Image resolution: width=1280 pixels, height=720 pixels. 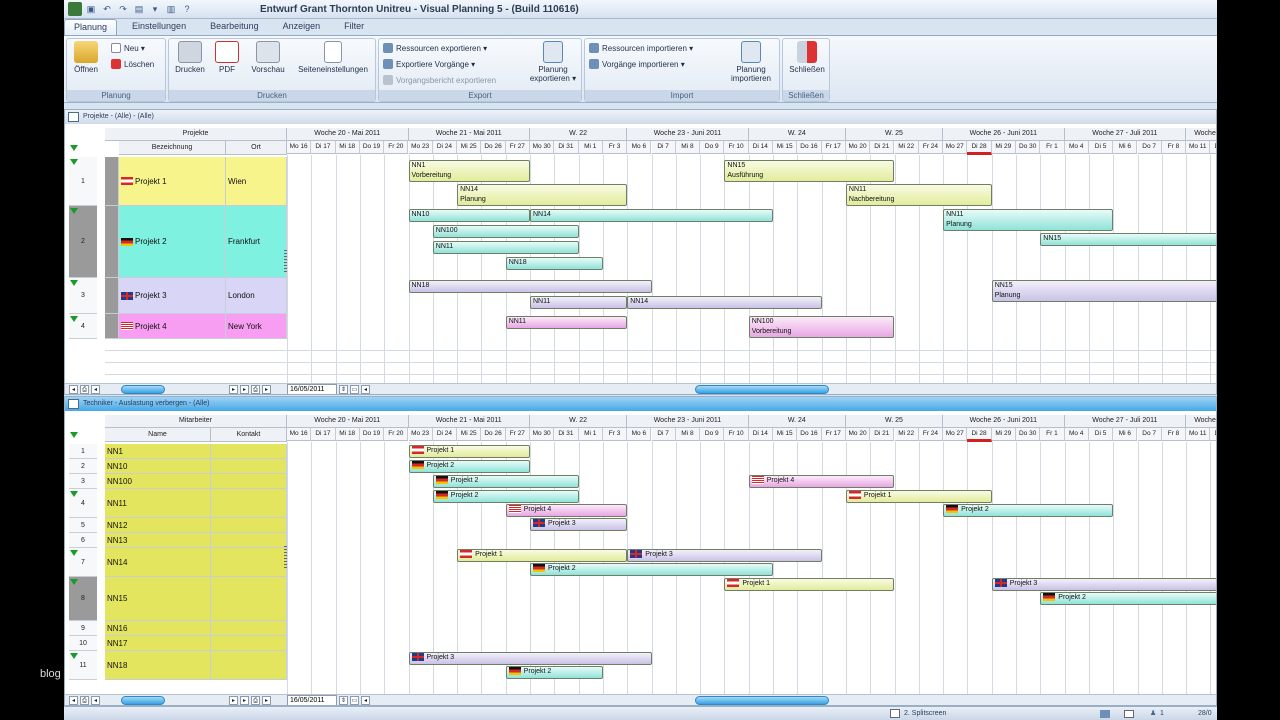 I want to click on resource-name-cell: NN14, so click(x=158, y=562).